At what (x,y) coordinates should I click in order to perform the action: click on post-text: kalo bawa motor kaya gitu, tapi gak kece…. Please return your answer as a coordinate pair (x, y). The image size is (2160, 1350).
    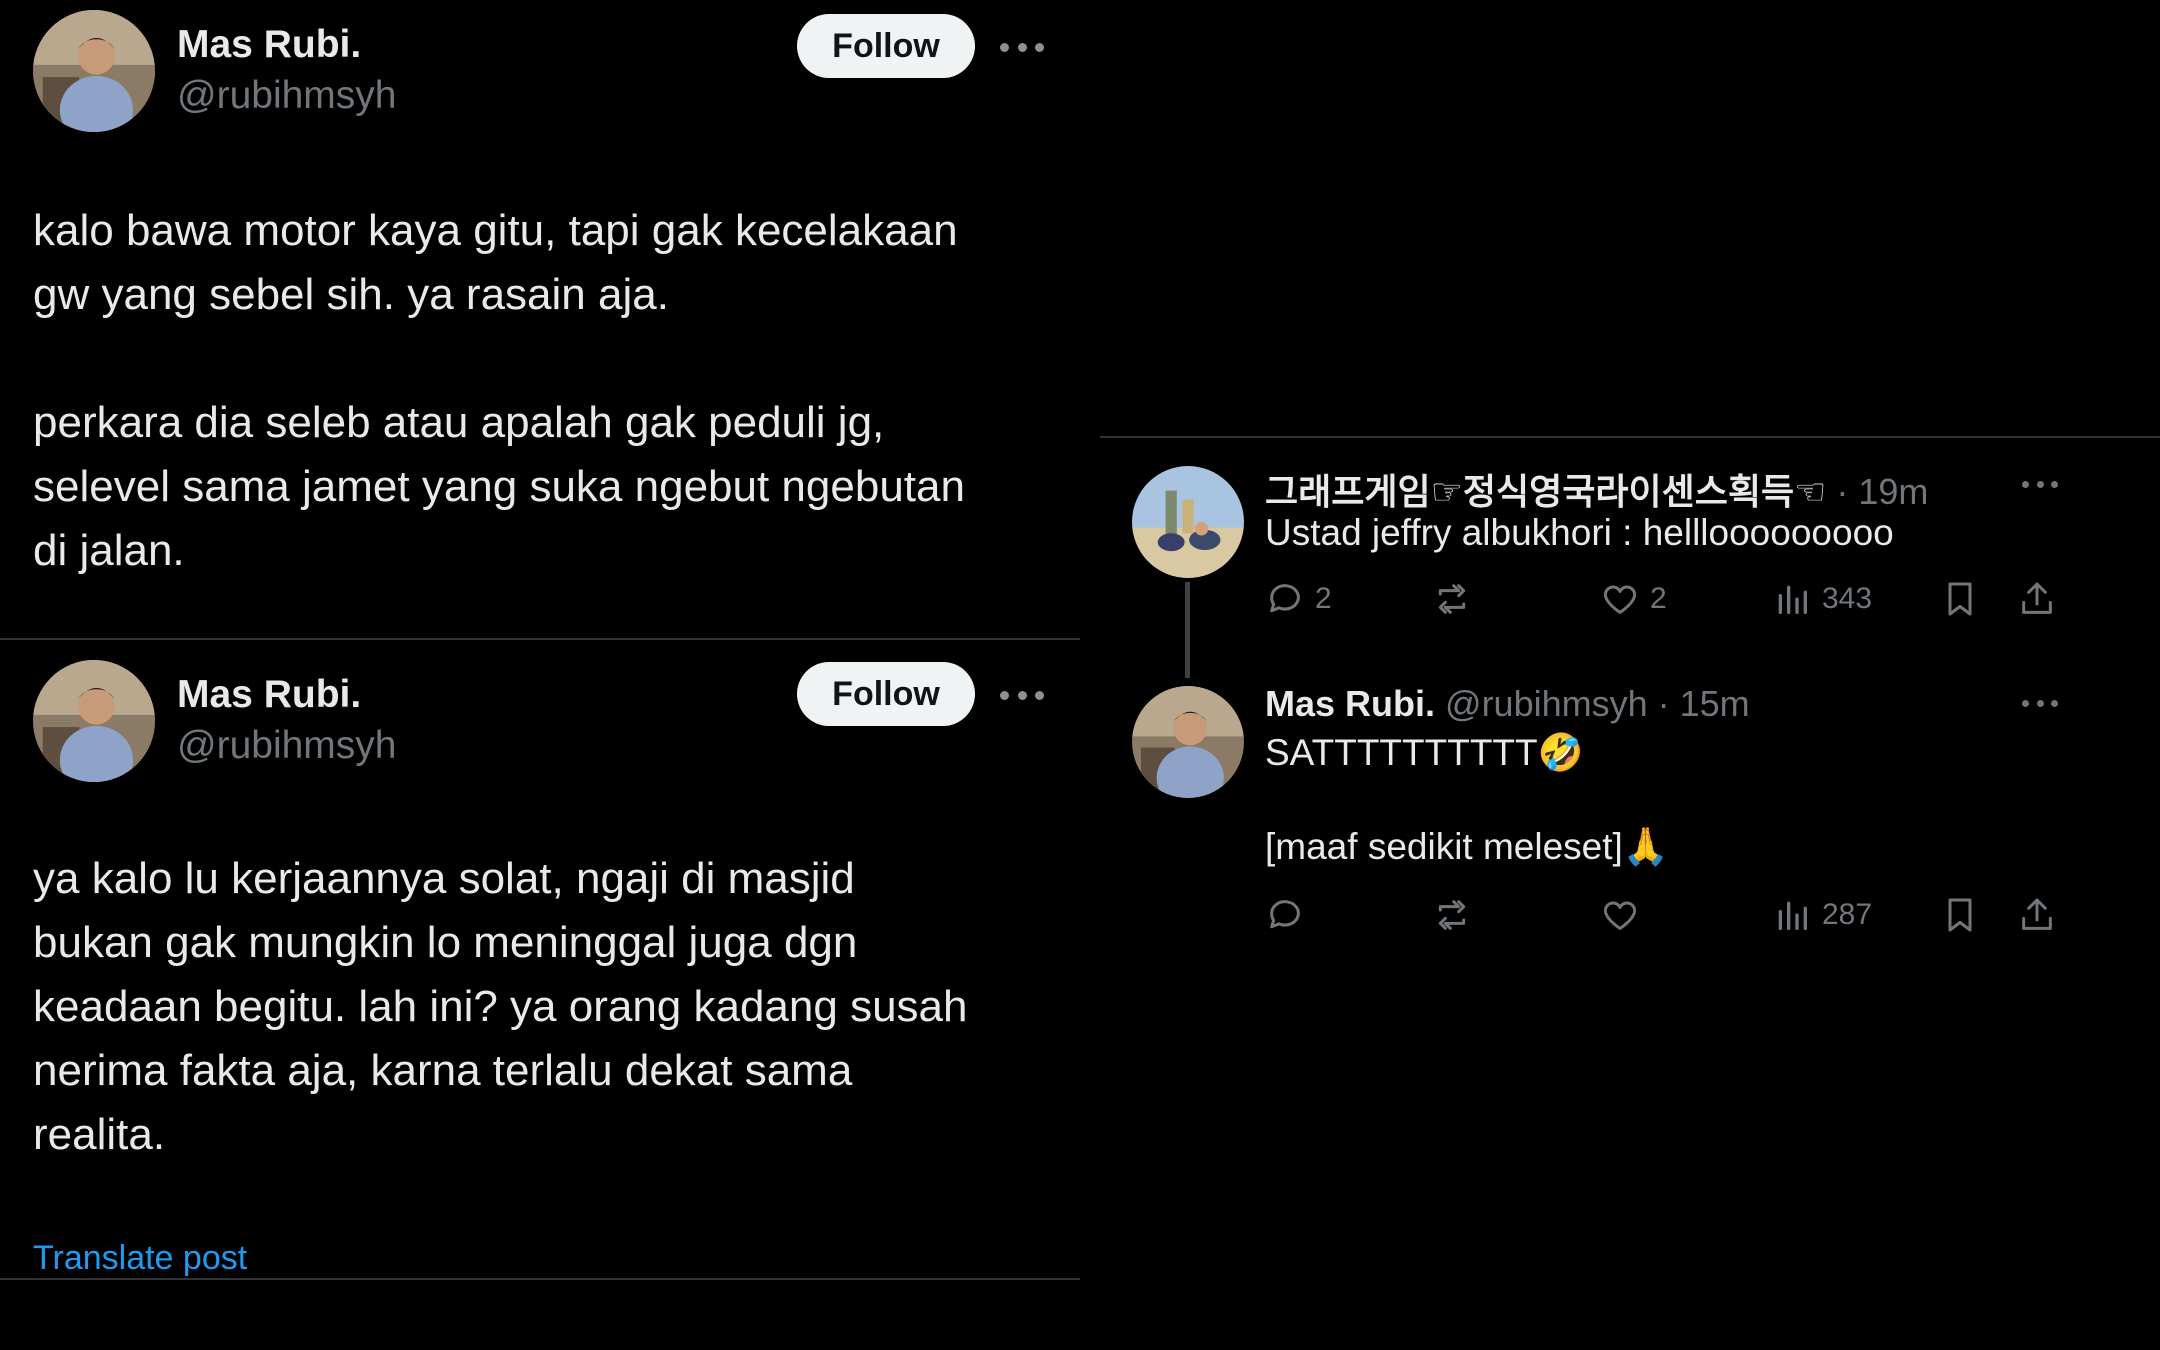
    Looking at the image, I should click on (499, 390).